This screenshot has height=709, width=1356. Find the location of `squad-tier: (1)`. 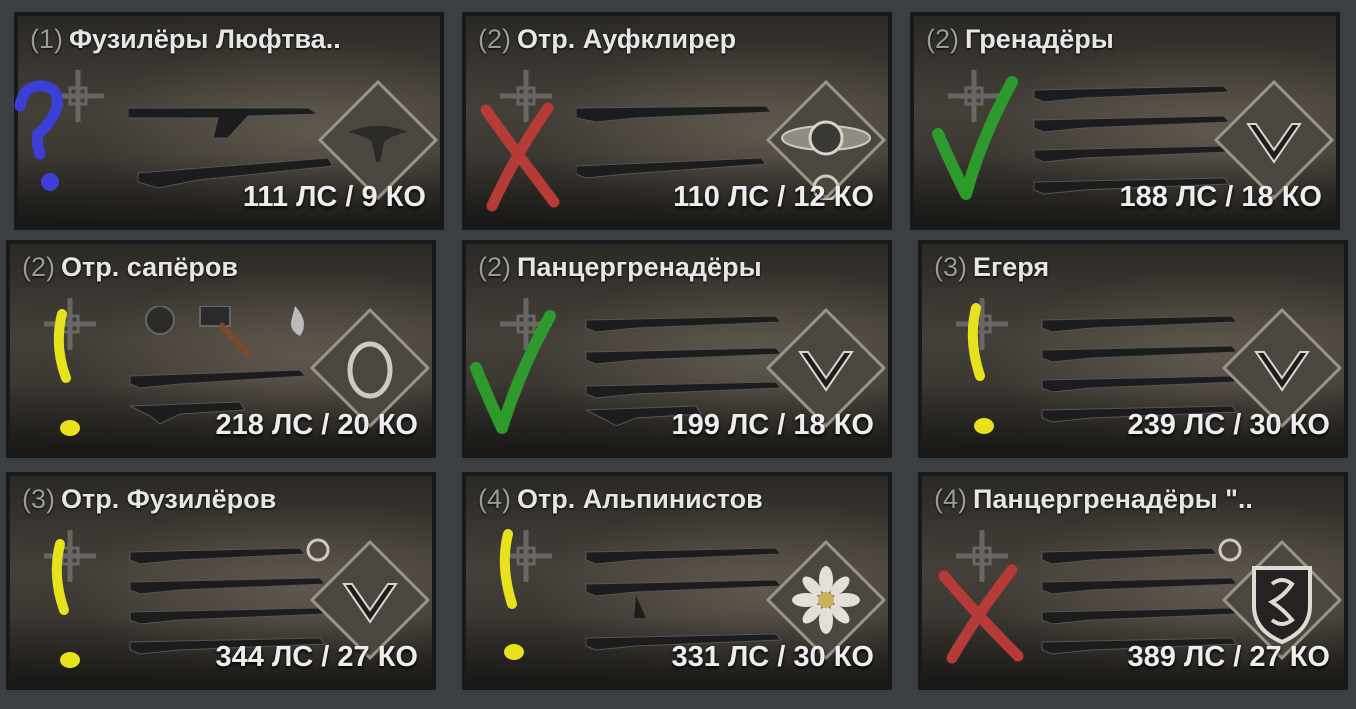

squad-tier: (1) is located at coordinates (46, 39).